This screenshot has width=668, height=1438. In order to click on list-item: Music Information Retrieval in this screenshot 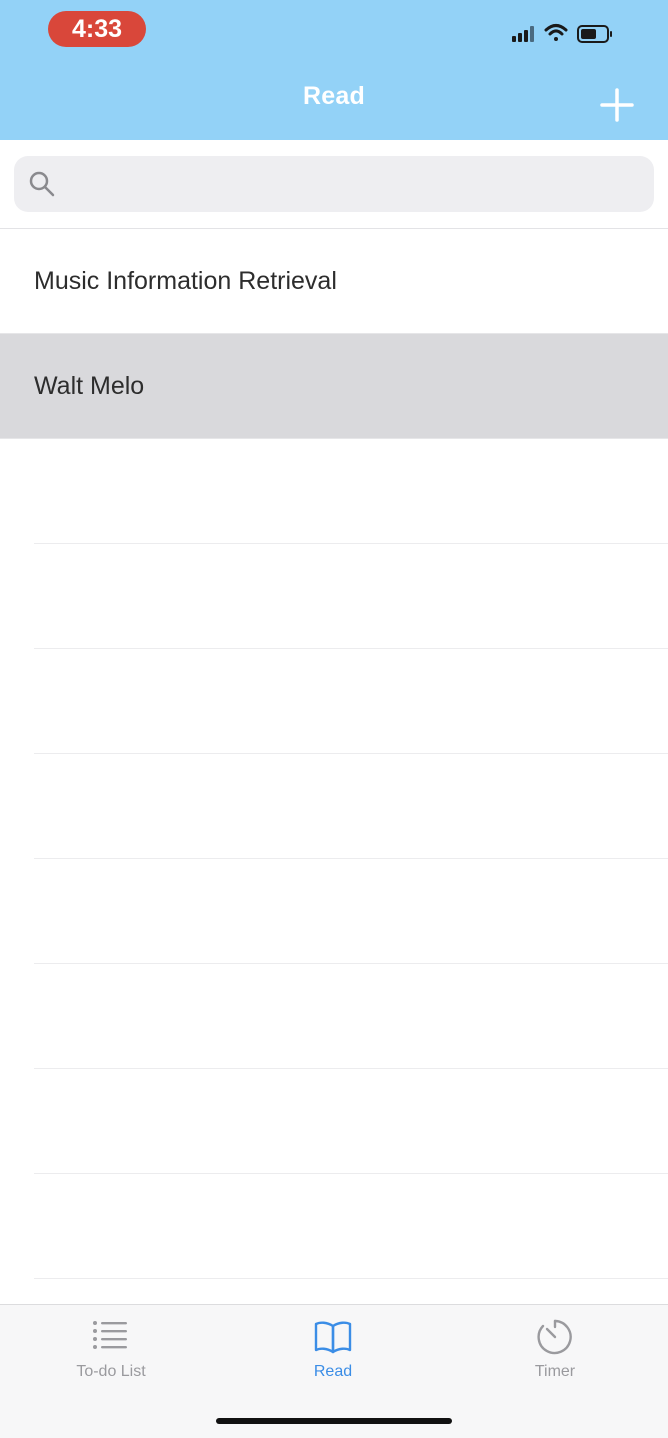, I will do `click(334, 281)`.